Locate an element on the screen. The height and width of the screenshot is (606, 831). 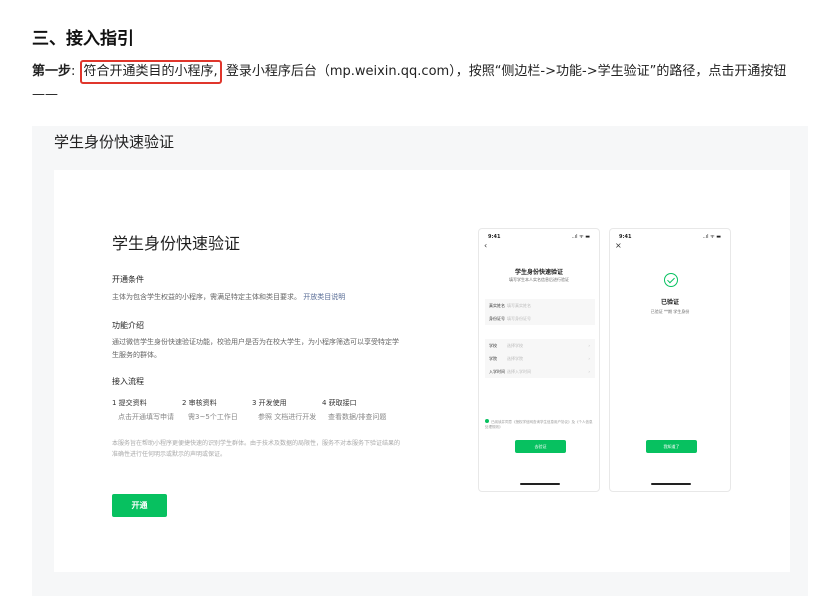
category-link: 开放类目说明 is located at coordinates (324, 297).